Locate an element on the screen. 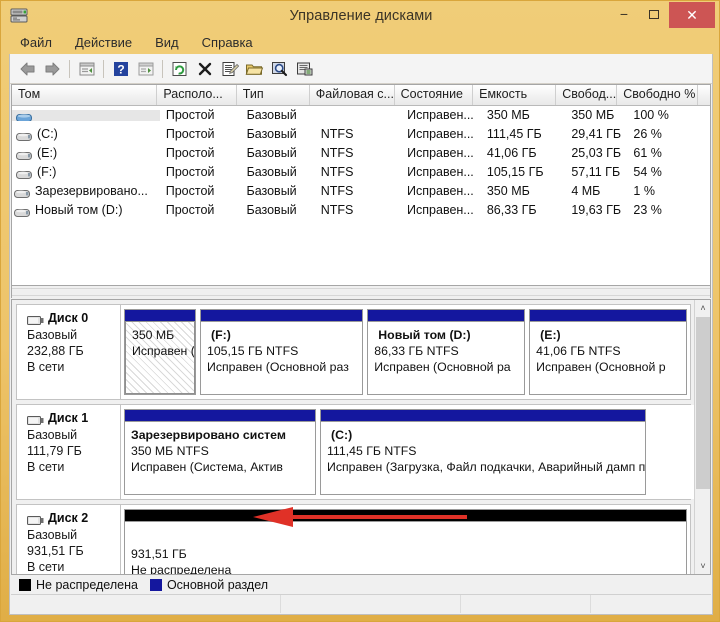 Image resolution: width=720 pixels, height=622 pixels. maximize-button is located at coordinates (654, 14).